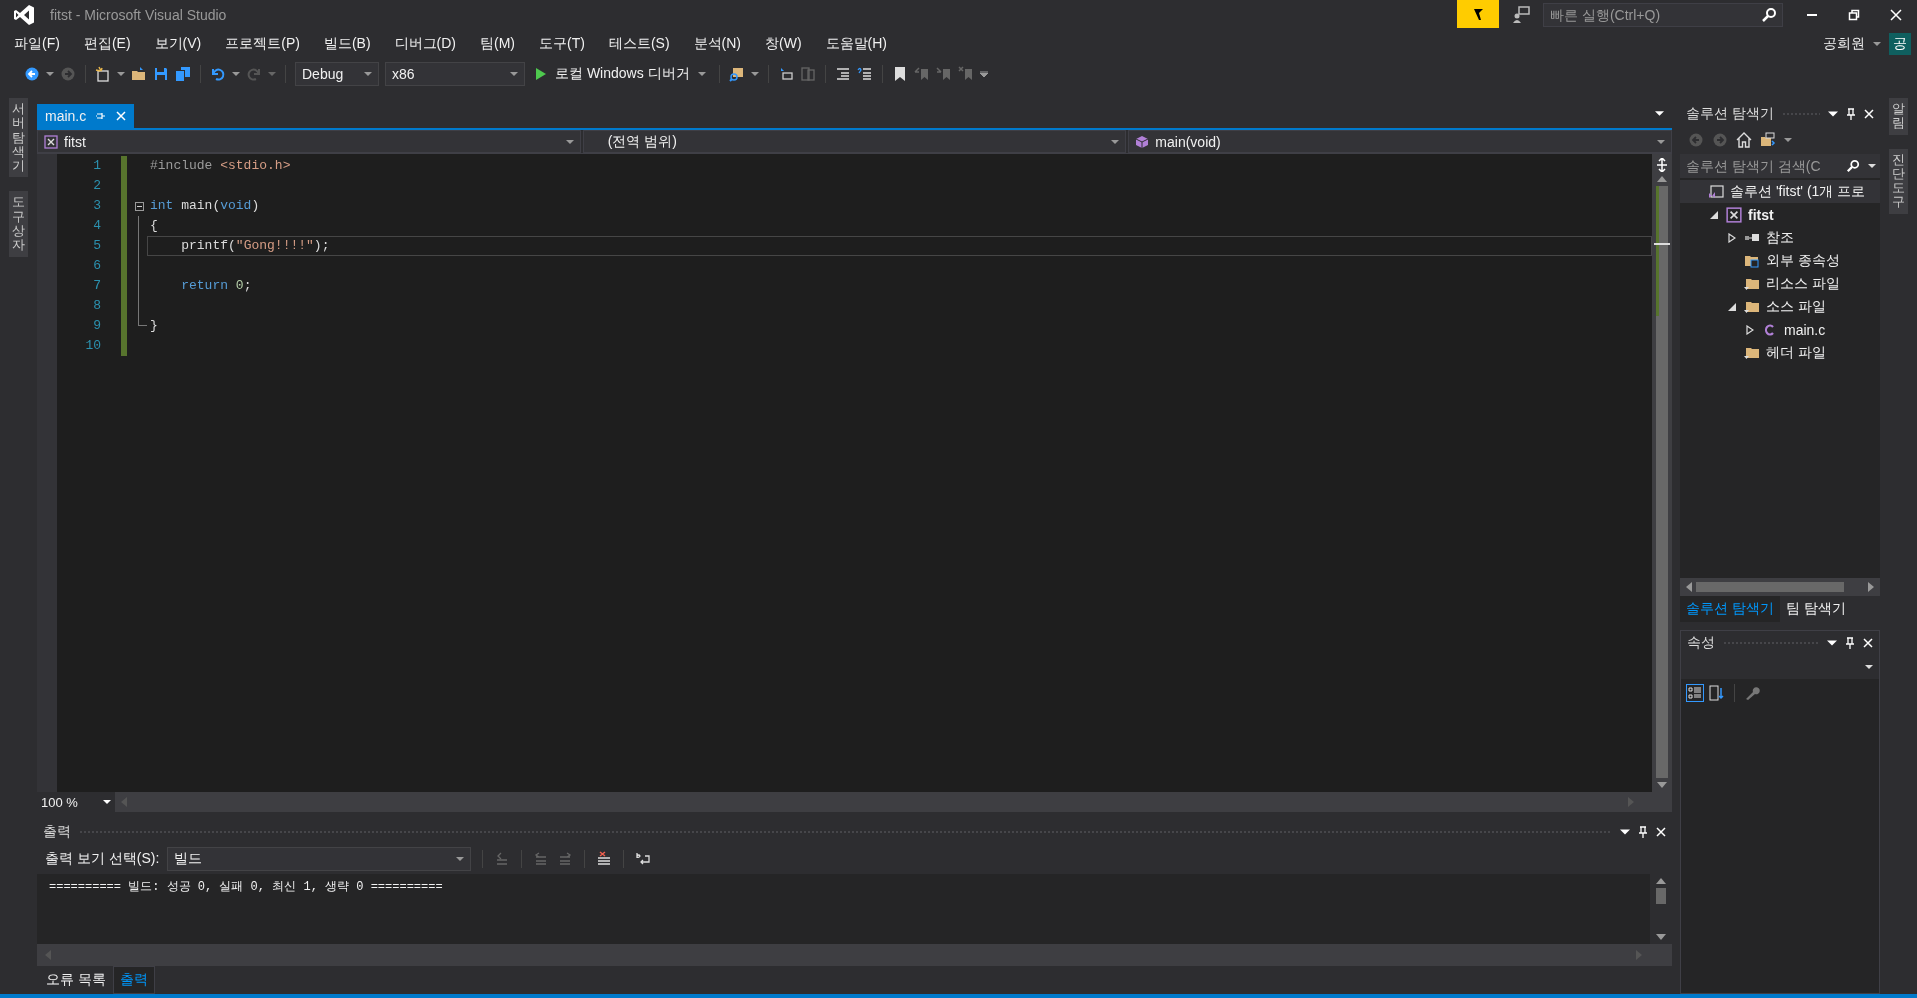 The width and height of the screenshot is (1917, 998). Describe the element at coordinates (643, 859) in the screenshot. I see `word-wrap-icon` at that location.